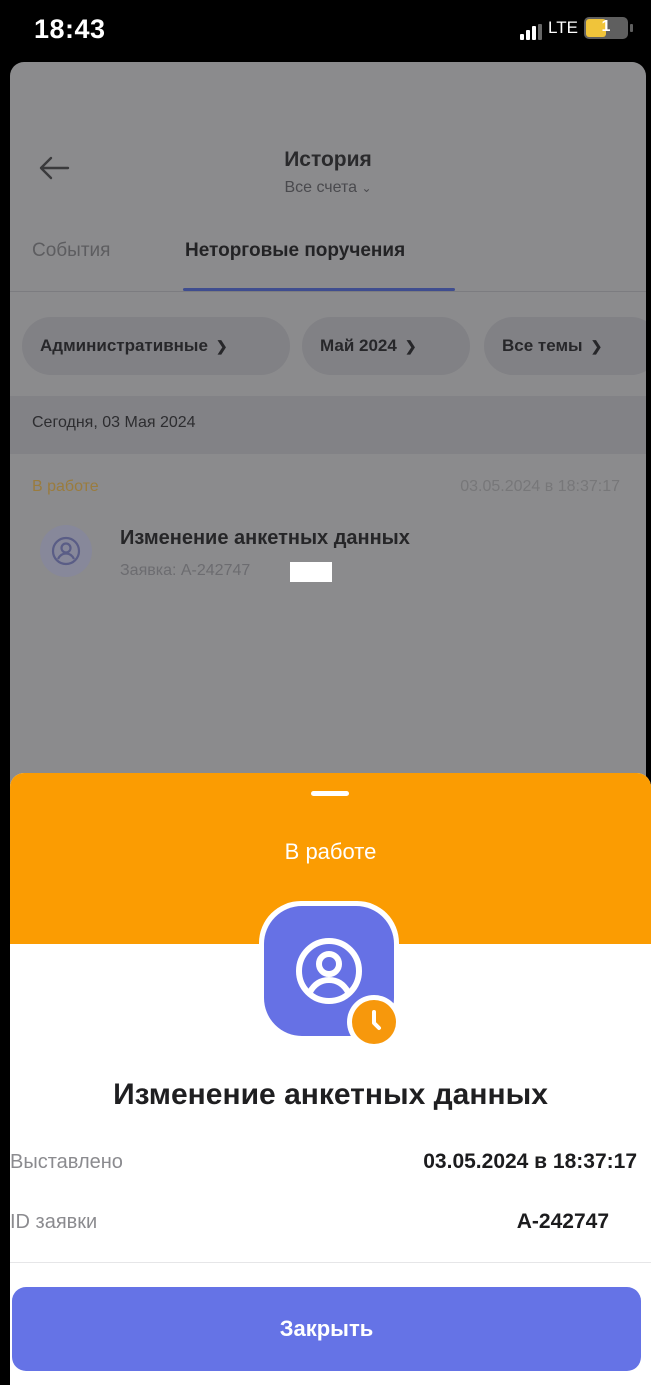  I want to click on request-id-value: А-242747, so click(562, 1221).